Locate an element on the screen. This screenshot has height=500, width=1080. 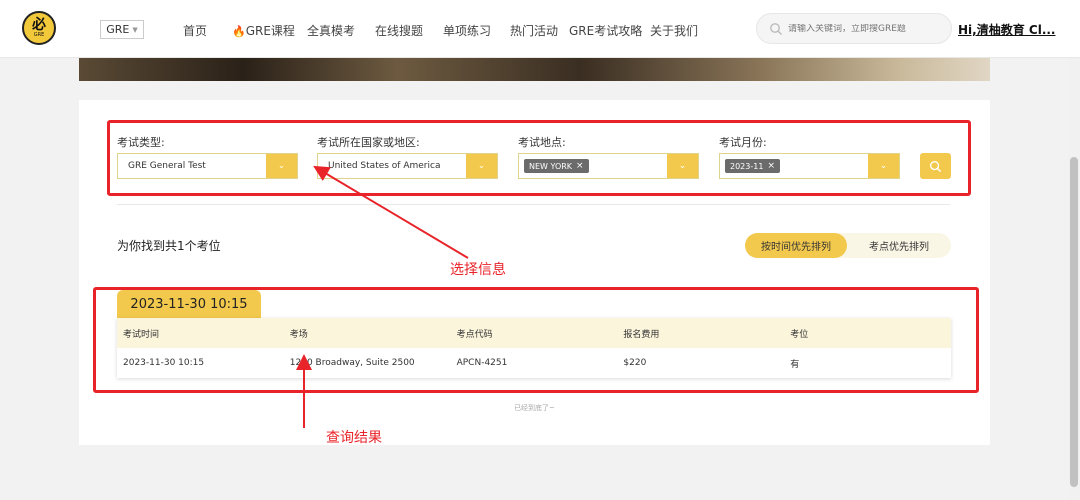
nav-courses: 🔥GRE课程 is located at coordinates (263, 30).